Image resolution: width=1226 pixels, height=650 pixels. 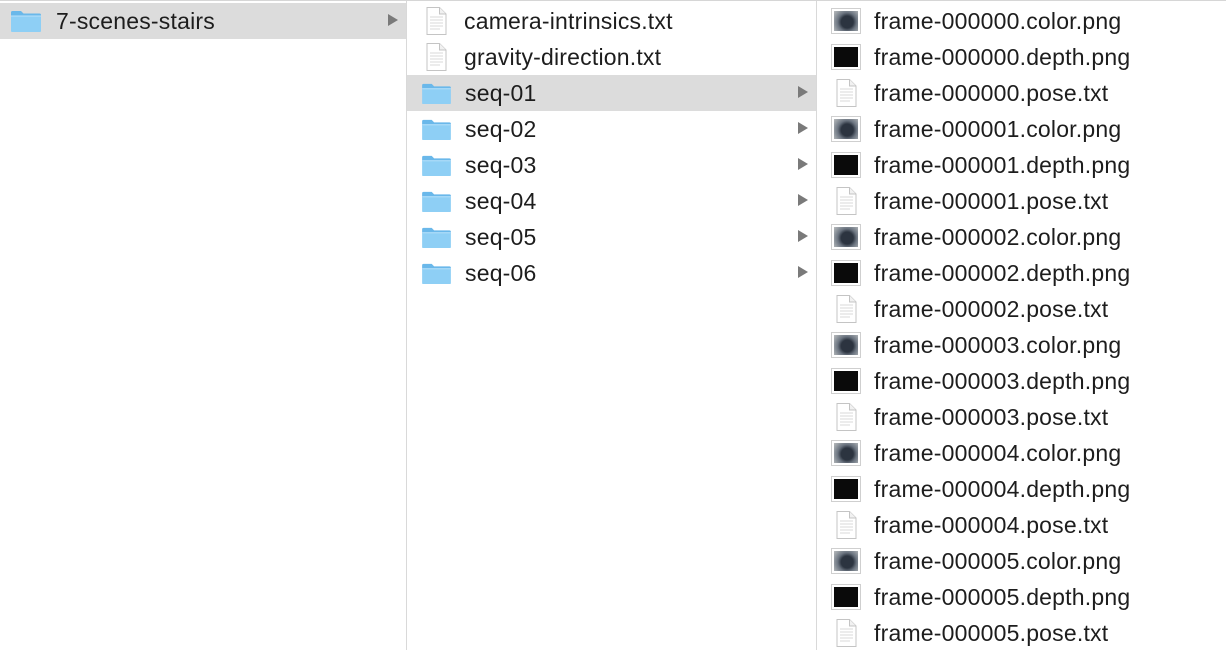 What do you see at coordinates (611, 93) in the screenshot?
I see `folder-row: seq-01` at bounding box center [611, 93].